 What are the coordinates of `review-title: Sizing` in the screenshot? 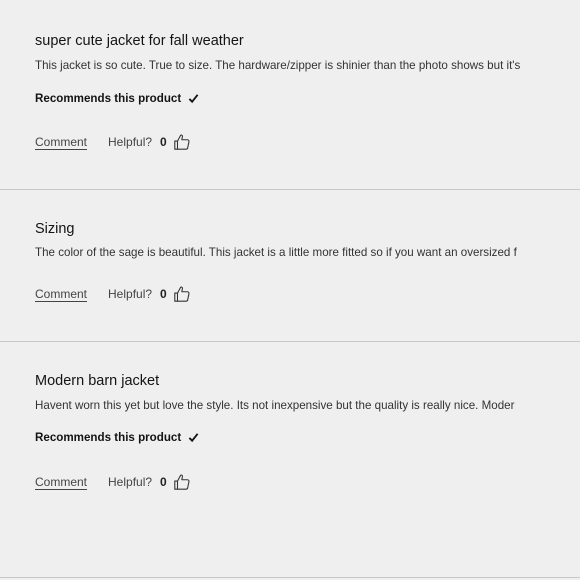 It's located at (55, 229).